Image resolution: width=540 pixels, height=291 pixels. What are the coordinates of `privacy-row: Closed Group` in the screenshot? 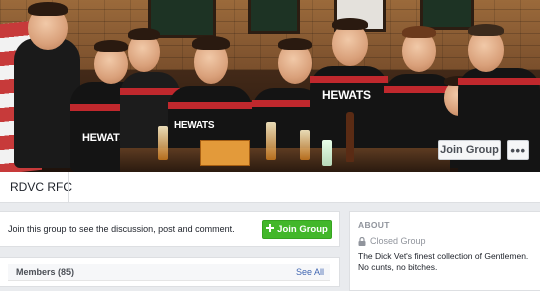 It's located at (392, 241).